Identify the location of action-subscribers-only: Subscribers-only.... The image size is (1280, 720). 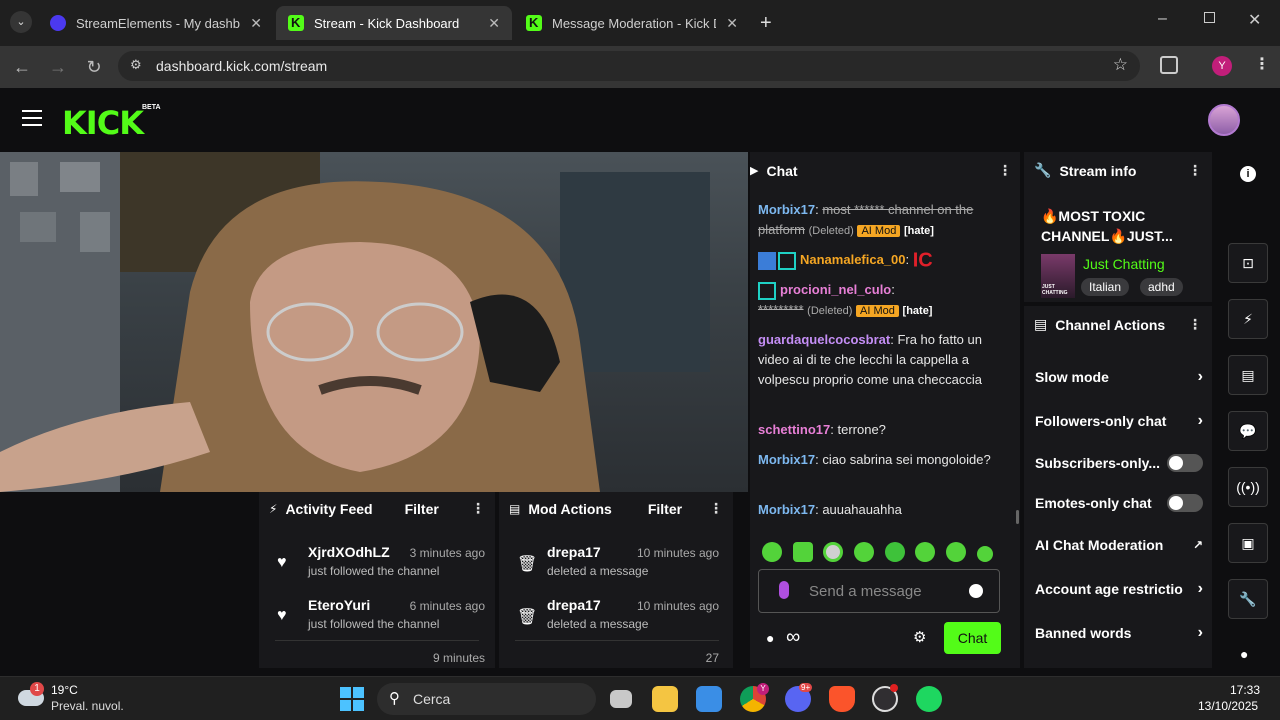
(1119, 463).